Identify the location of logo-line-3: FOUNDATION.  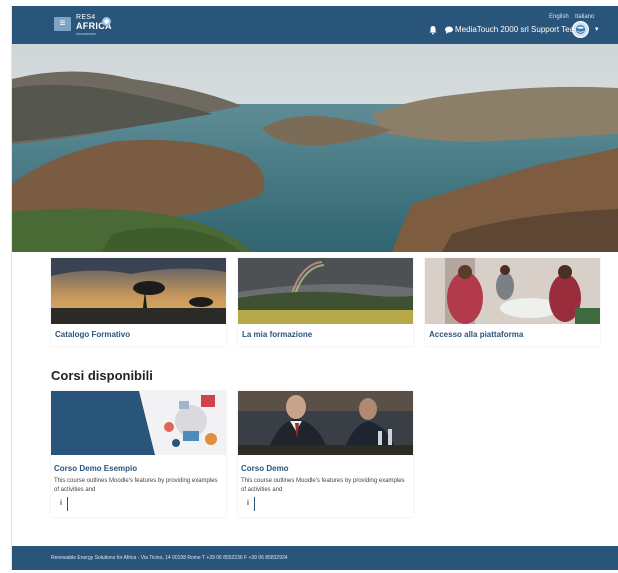
(86, 34).